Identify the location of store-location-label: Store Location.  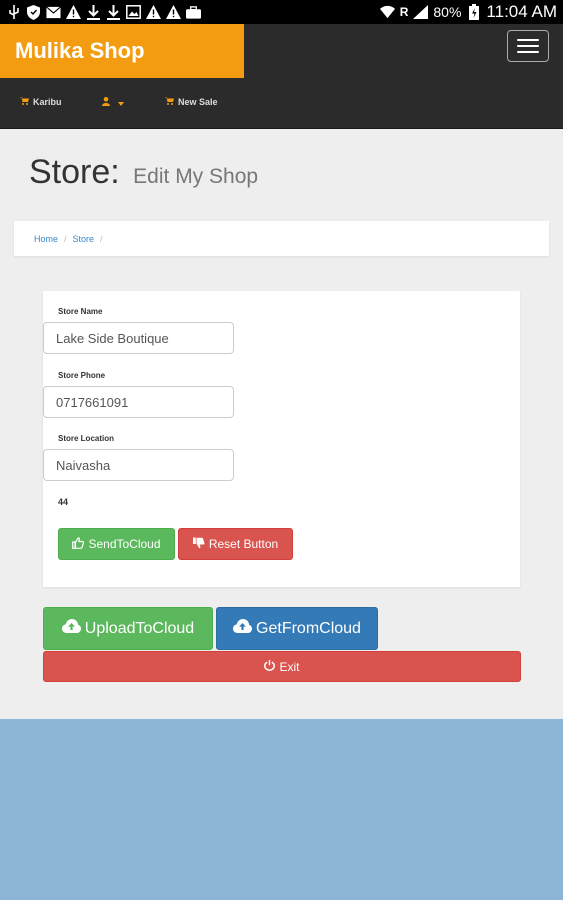
(86, 438).